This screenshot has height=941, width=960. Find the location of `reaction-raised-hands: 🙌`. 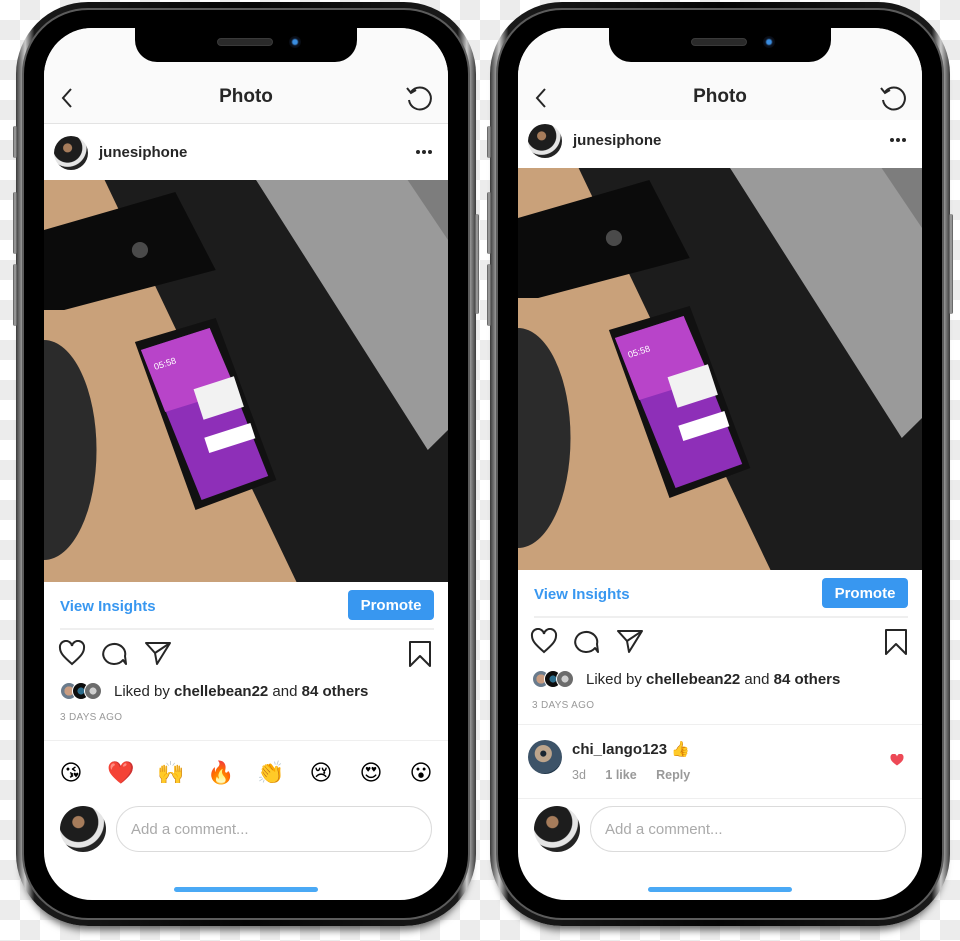

reaction-raised-hands: 🙌 is located at coordinates (171, 773).